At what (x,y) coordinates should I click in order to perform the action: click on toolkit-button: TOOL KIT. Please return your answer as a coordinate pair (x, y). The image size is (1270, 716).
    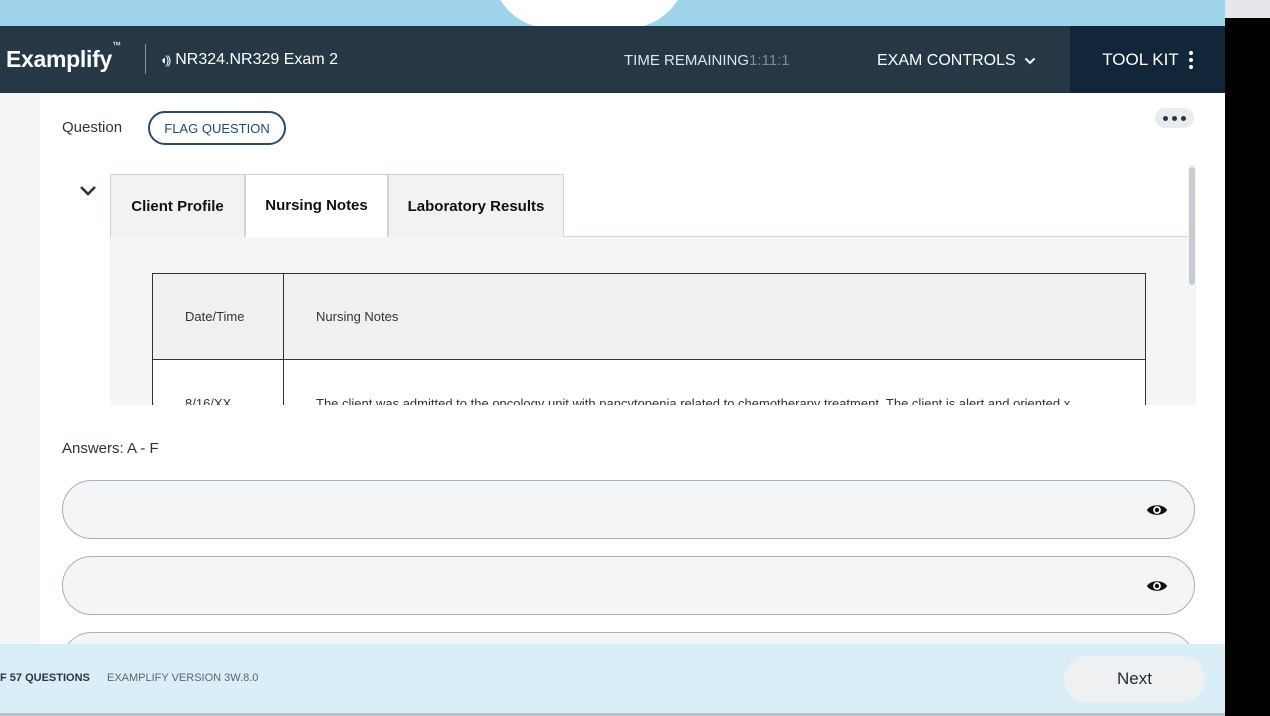
    Looking at the image, I should click on (1147, 59).